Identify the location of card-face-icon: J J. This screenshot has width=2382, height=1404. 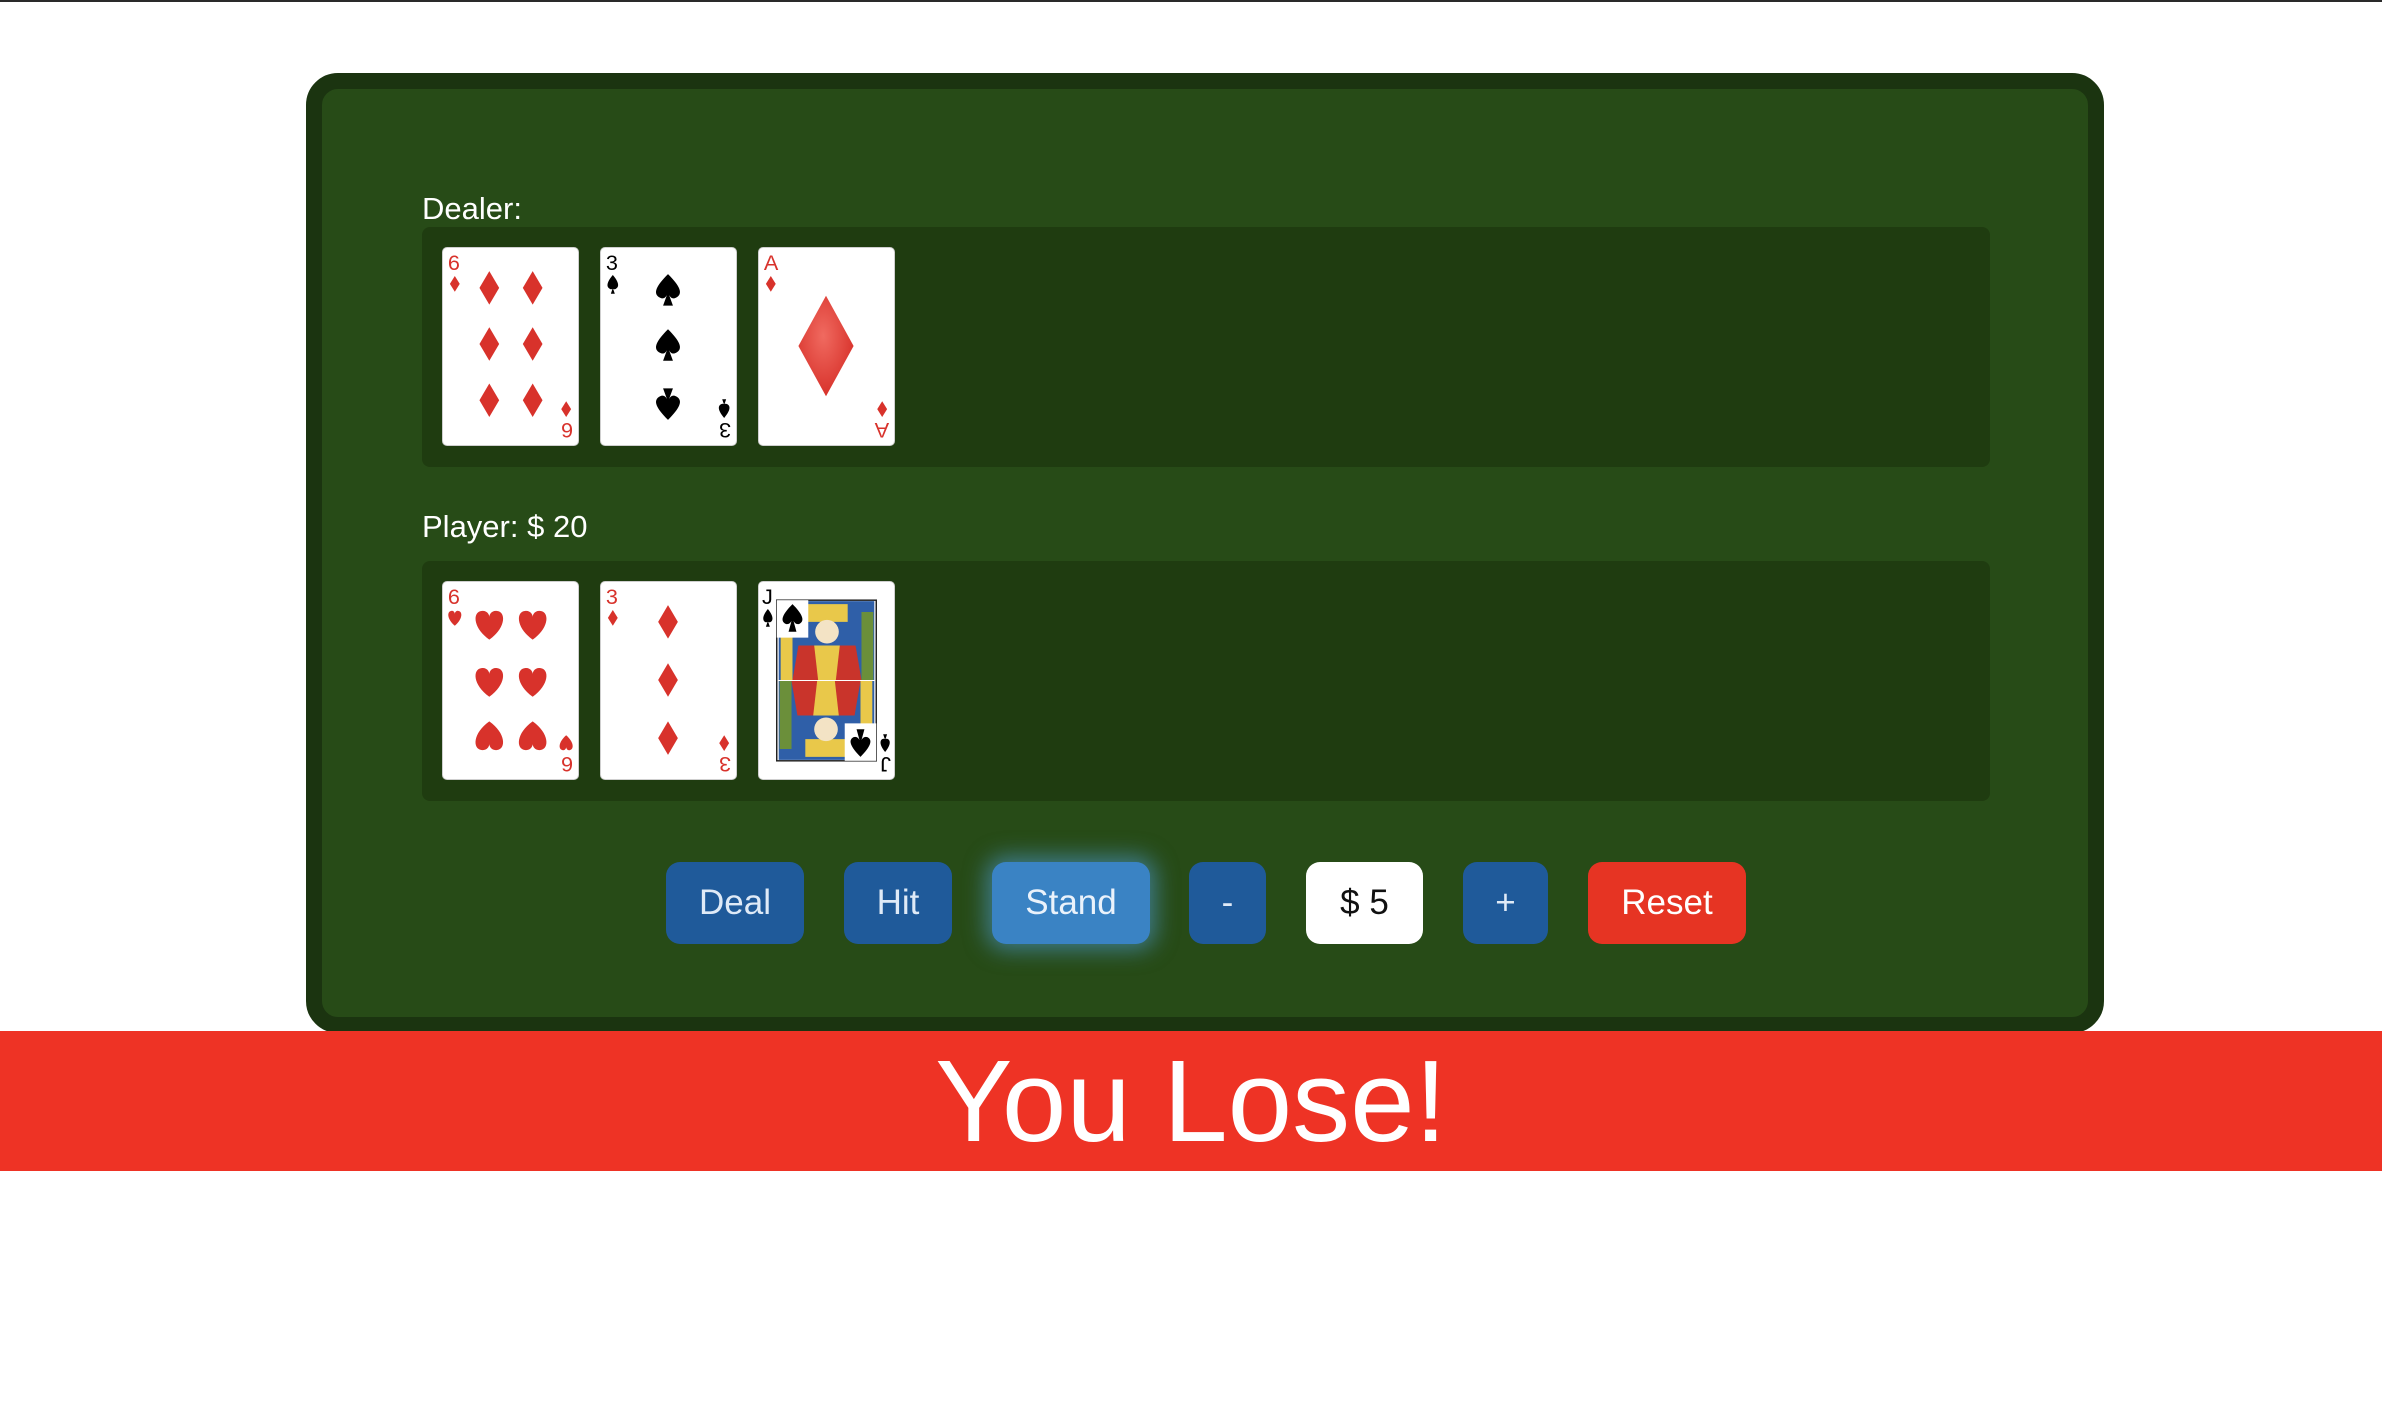
(826, 680).